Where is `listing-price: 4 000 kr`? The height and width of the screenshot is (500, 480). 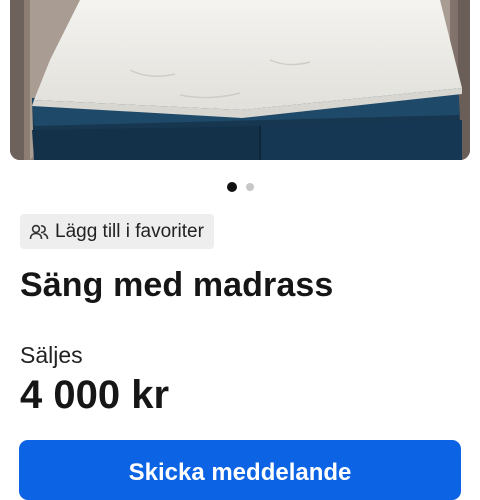
listing-price: 4 000 kr is located at coordinates (95, 395).